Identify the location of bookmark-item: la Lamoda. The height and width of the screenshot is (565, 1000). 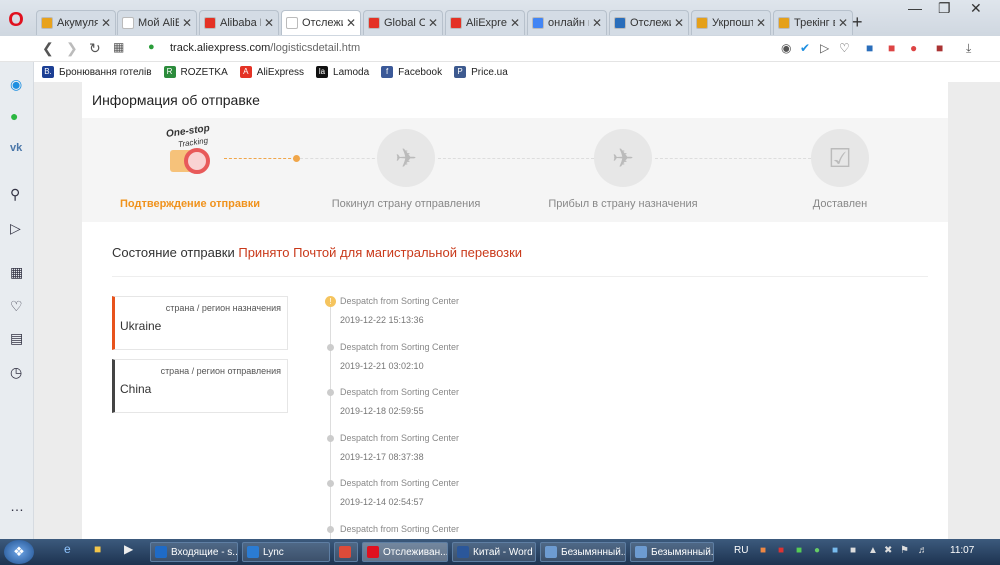
(342, 72).